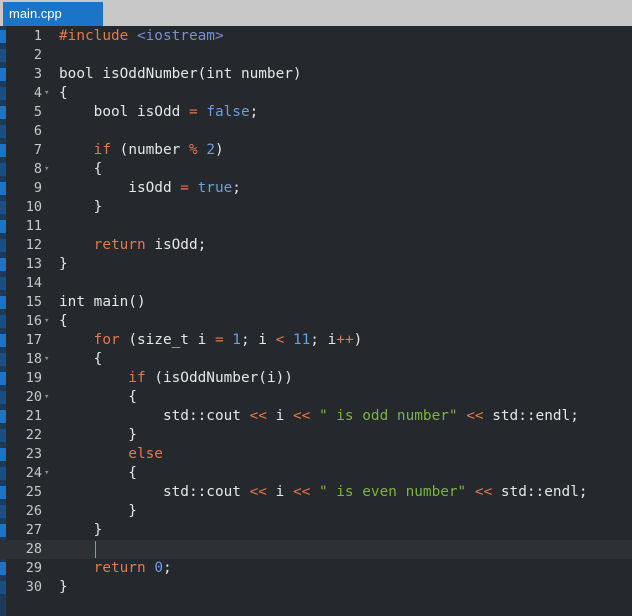  What do you see at coordinates (111, 454) in the screenshot?
I see `code-token: else` at bounding box center [111, 454].